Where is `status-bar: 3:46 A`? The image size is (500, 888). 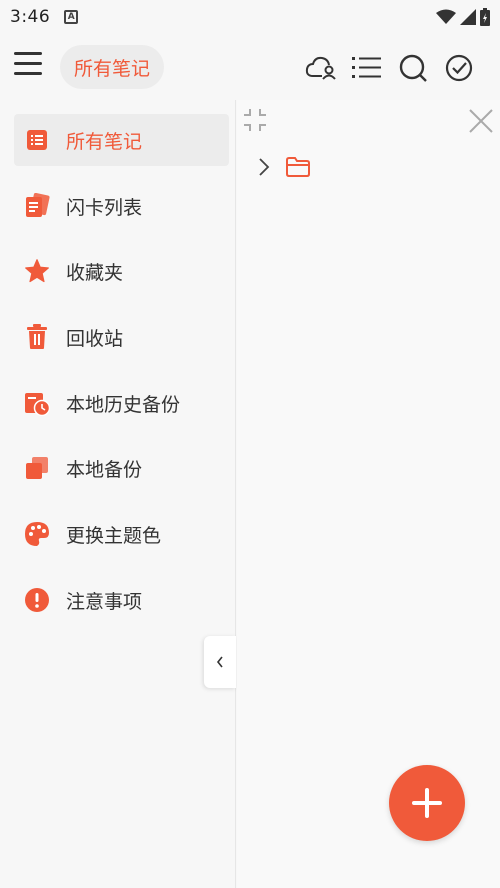 status-bar: 3:46 A is located at coordinates (250, 17).